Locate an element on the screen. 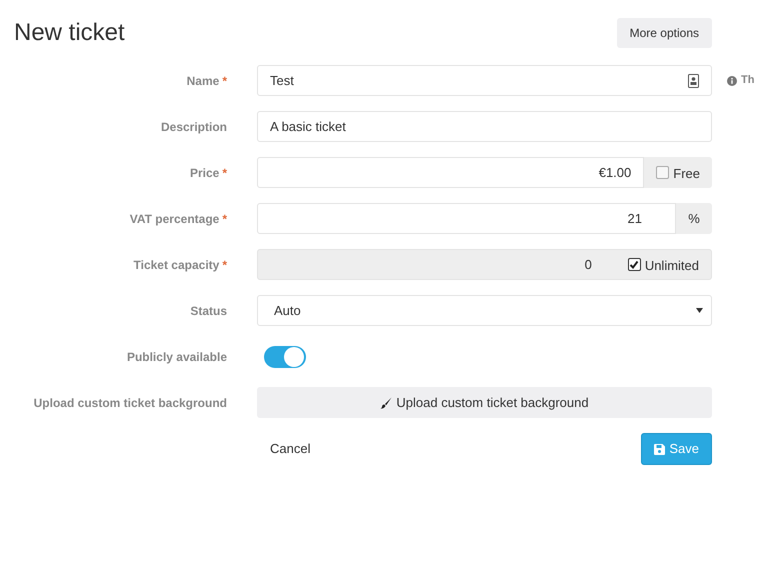  field-label: Name is located at coordinates (203, 81).